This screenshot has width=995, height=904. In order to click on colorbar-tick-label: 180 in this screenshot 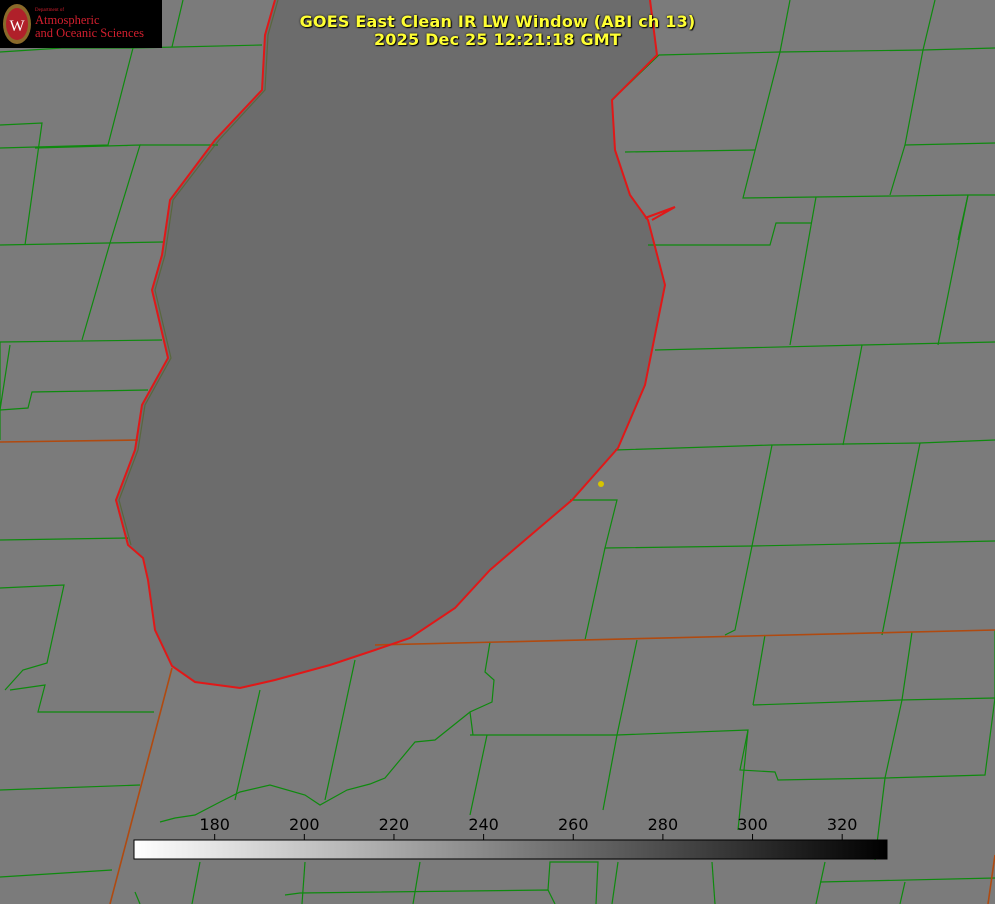, I will do `click(214, 824)`.